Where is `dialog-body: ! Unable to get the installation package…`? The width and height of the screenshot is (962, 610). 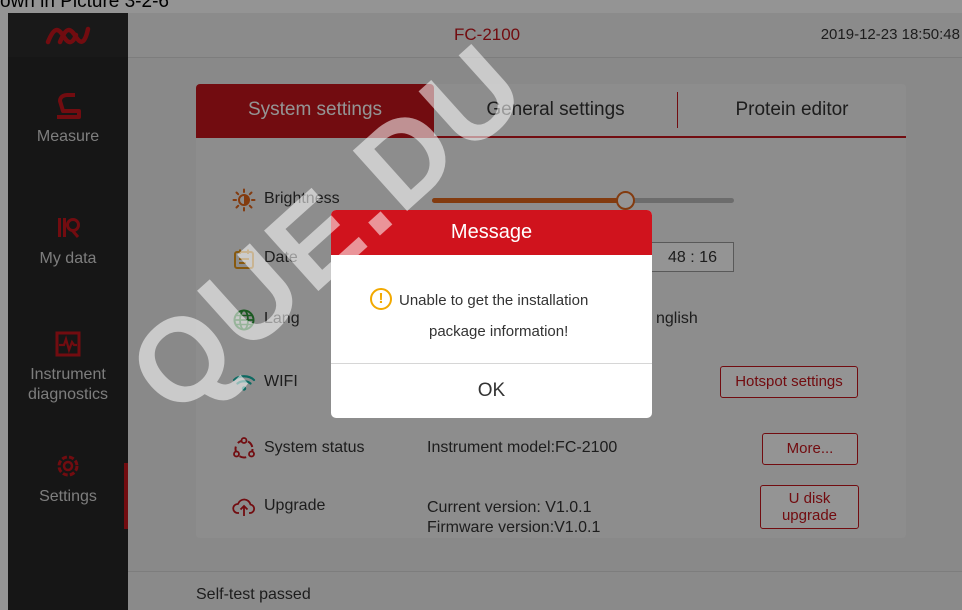
dialog-body: ! Unable to get the installation package… is located at coordinates (491, 309).